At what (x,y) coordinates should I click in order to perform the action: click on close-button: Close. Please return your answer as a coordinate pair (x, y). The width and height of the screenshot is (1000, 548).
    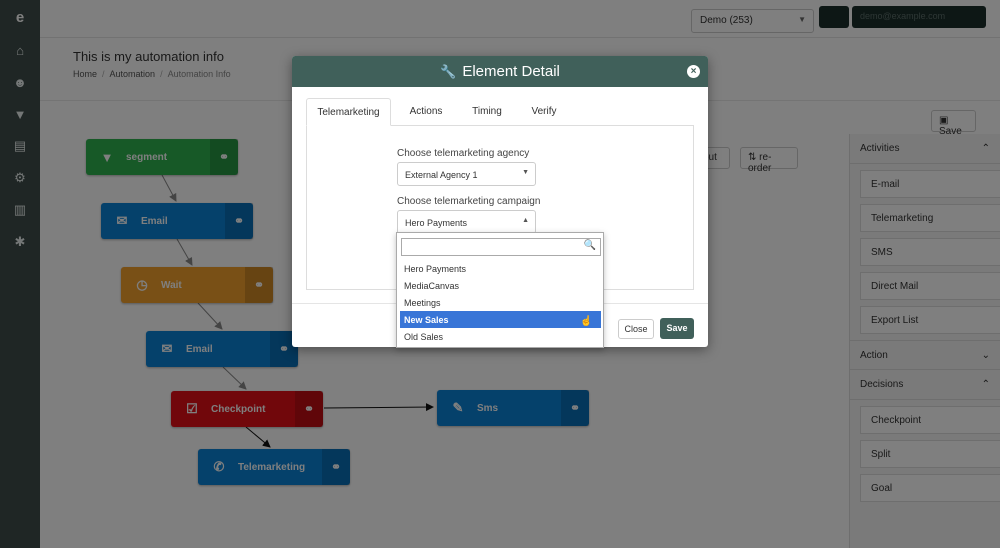
    Looking at the image, I should click on (636, 329).